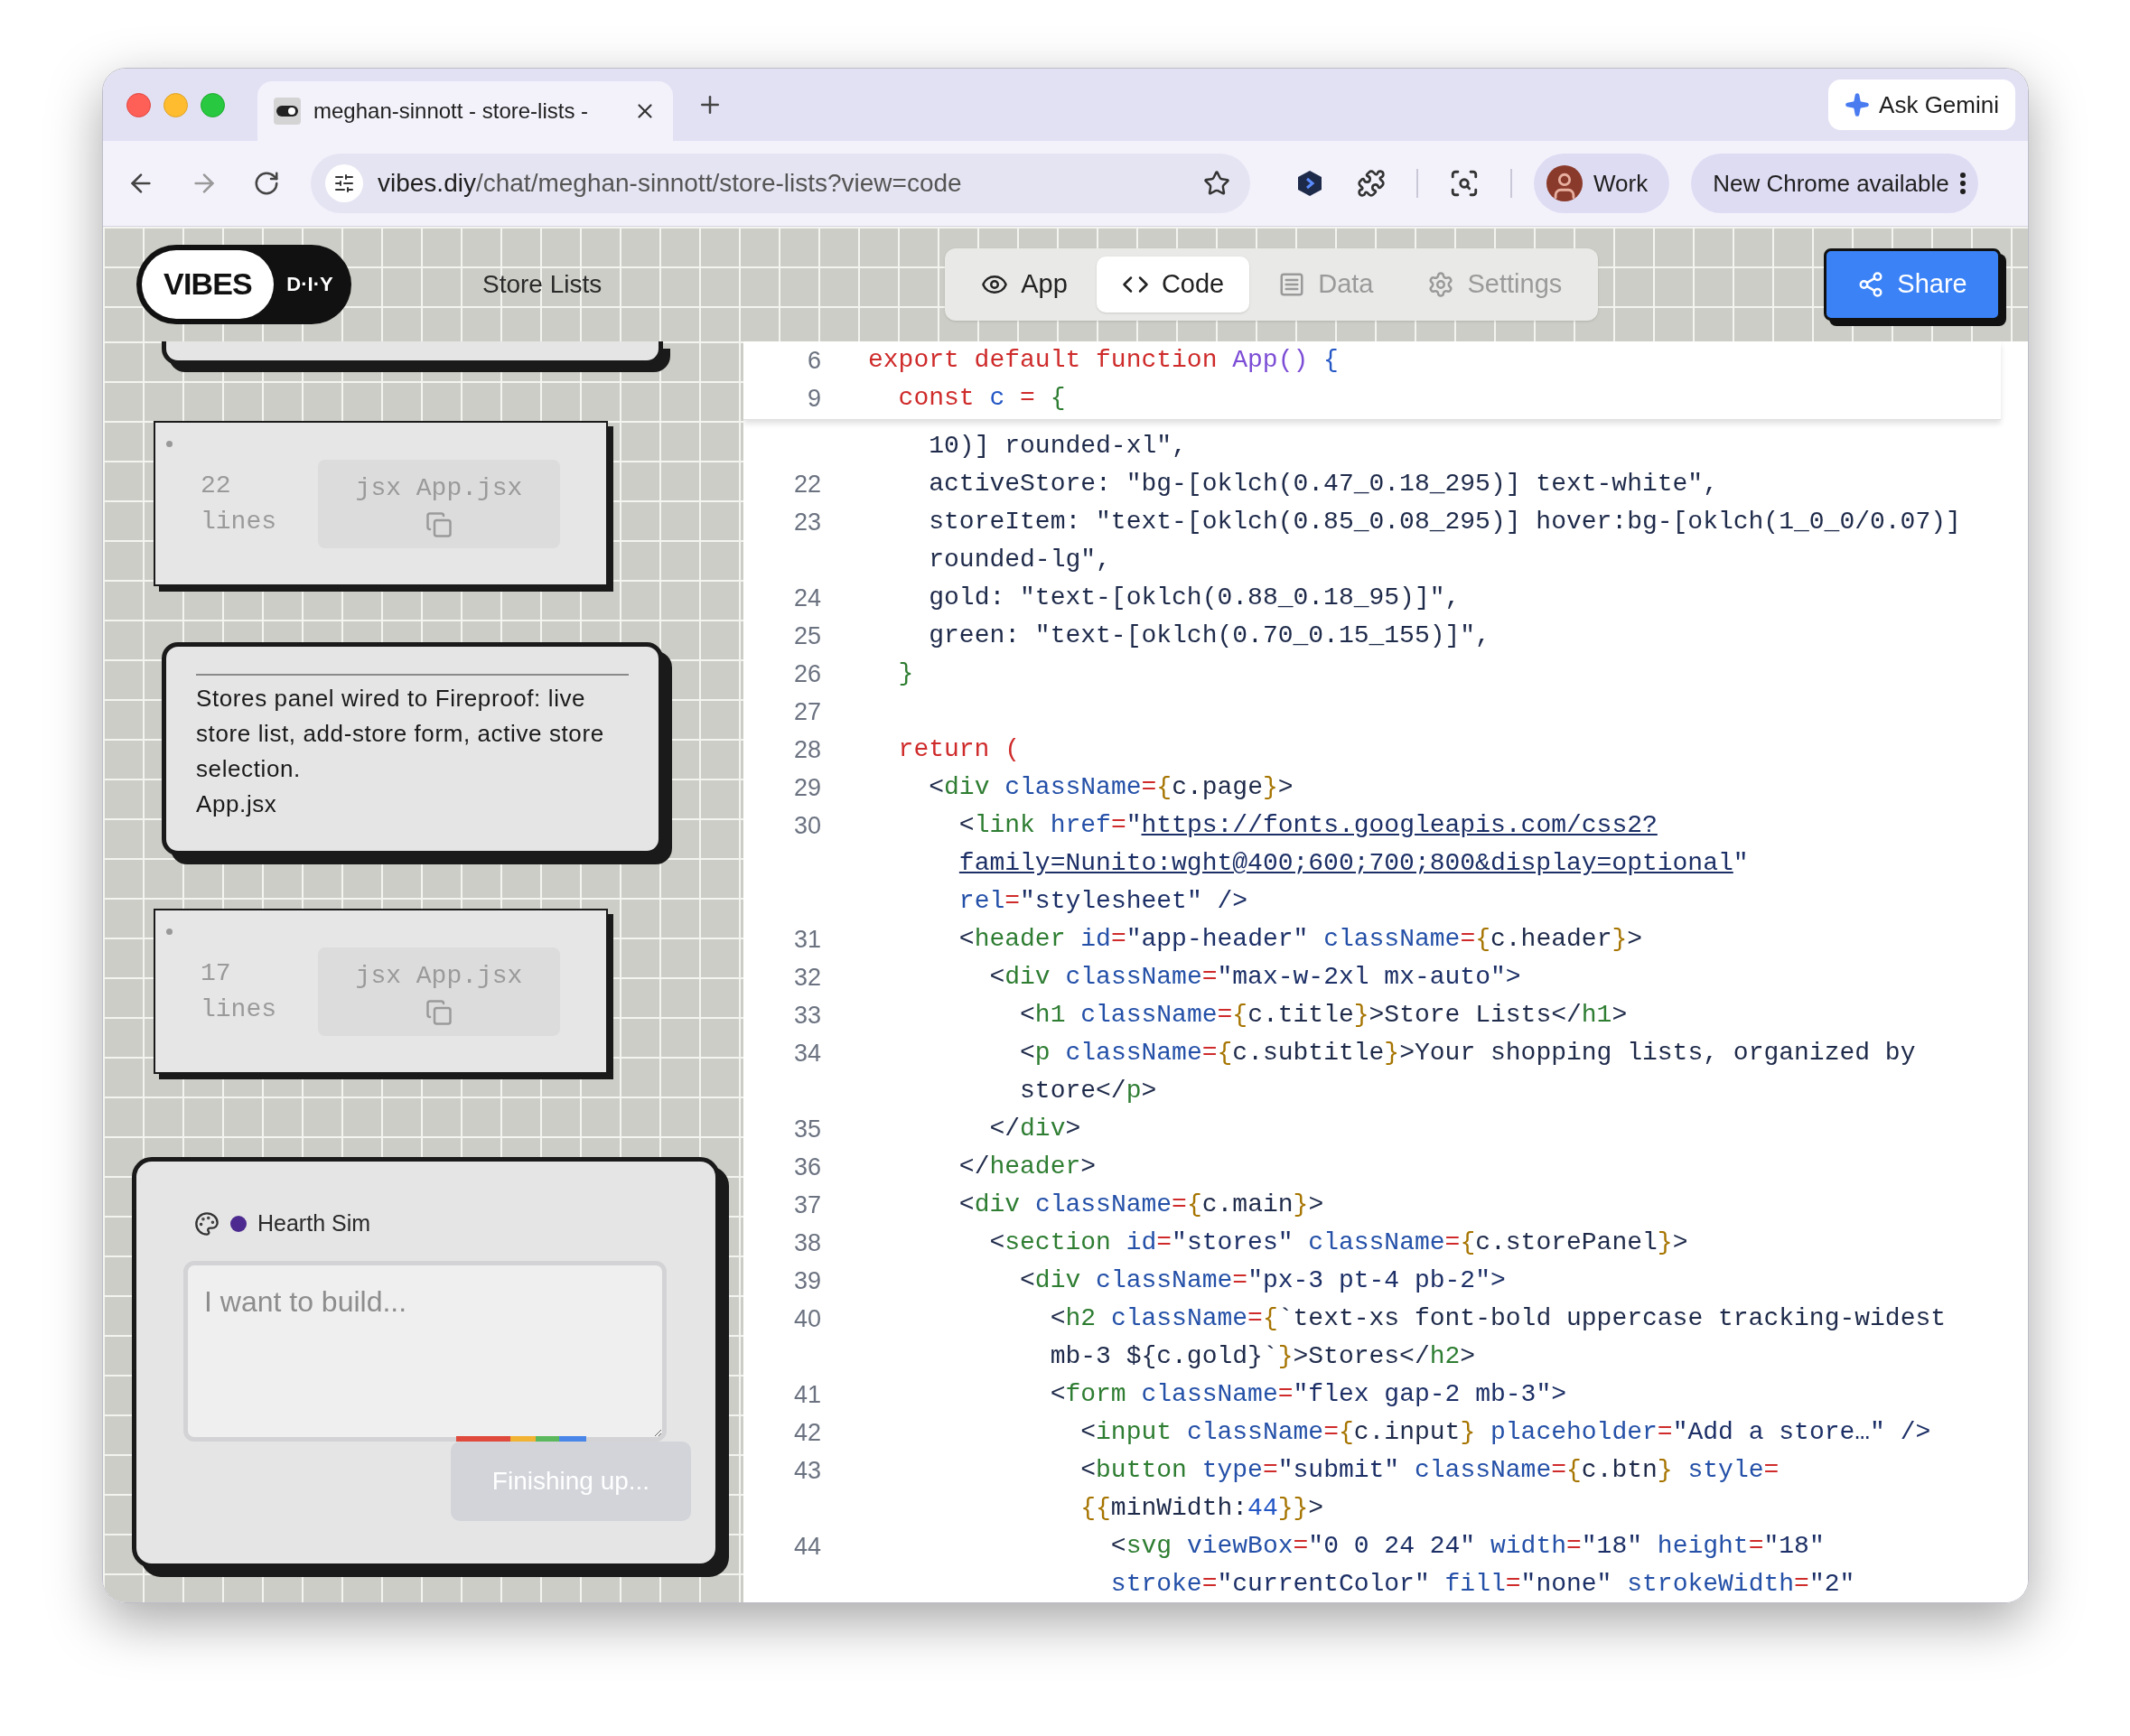  I want to click on close-window-button, so click(138, 105).